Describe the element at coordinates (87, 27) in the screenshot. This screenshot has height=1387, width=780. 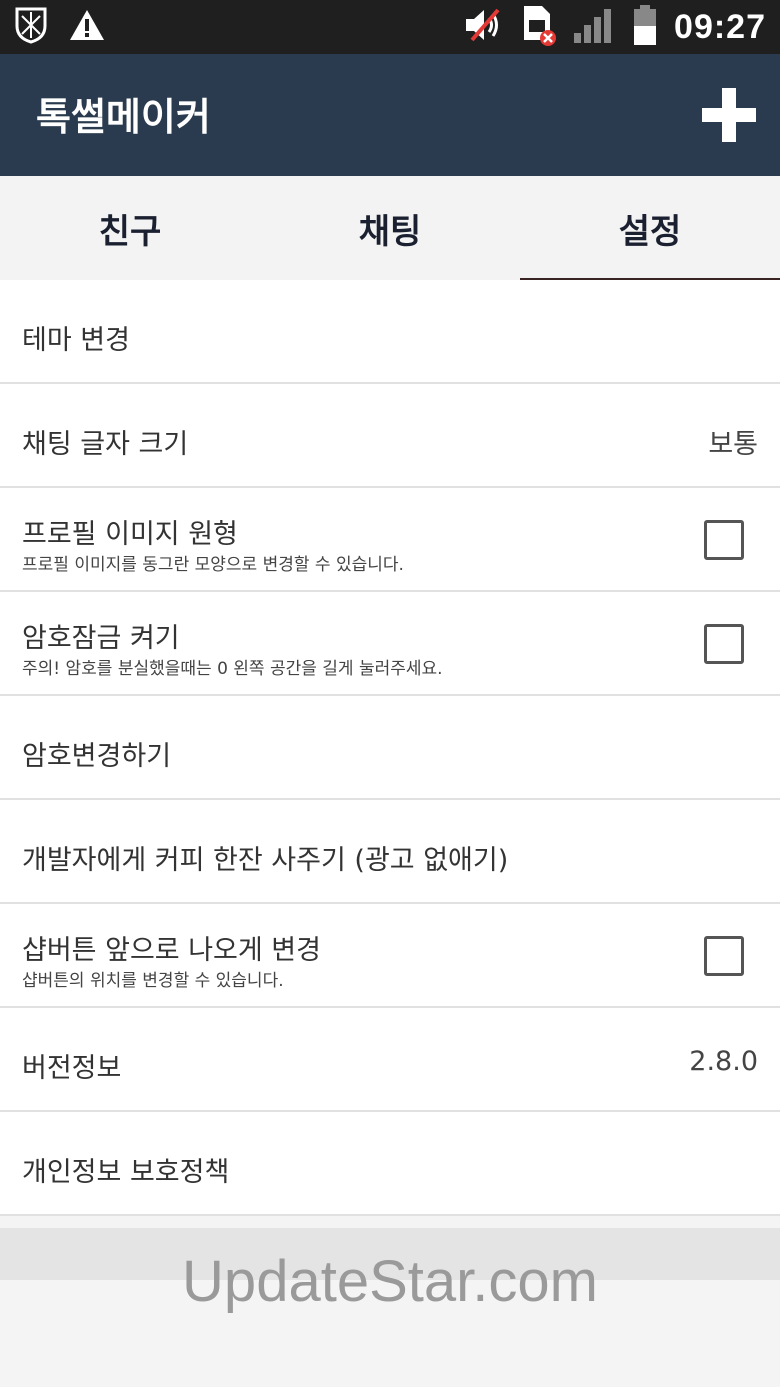
I see `warning-icon` at that location.